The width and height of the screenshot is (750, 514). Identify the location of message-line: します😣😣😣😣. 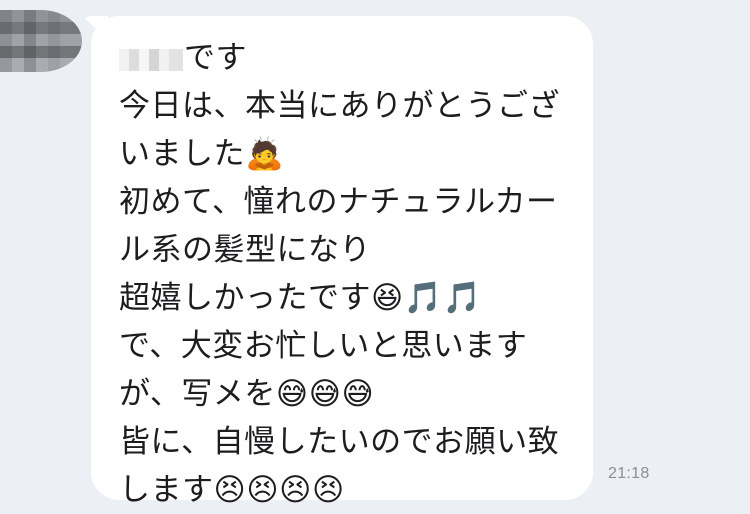
(232, 490).